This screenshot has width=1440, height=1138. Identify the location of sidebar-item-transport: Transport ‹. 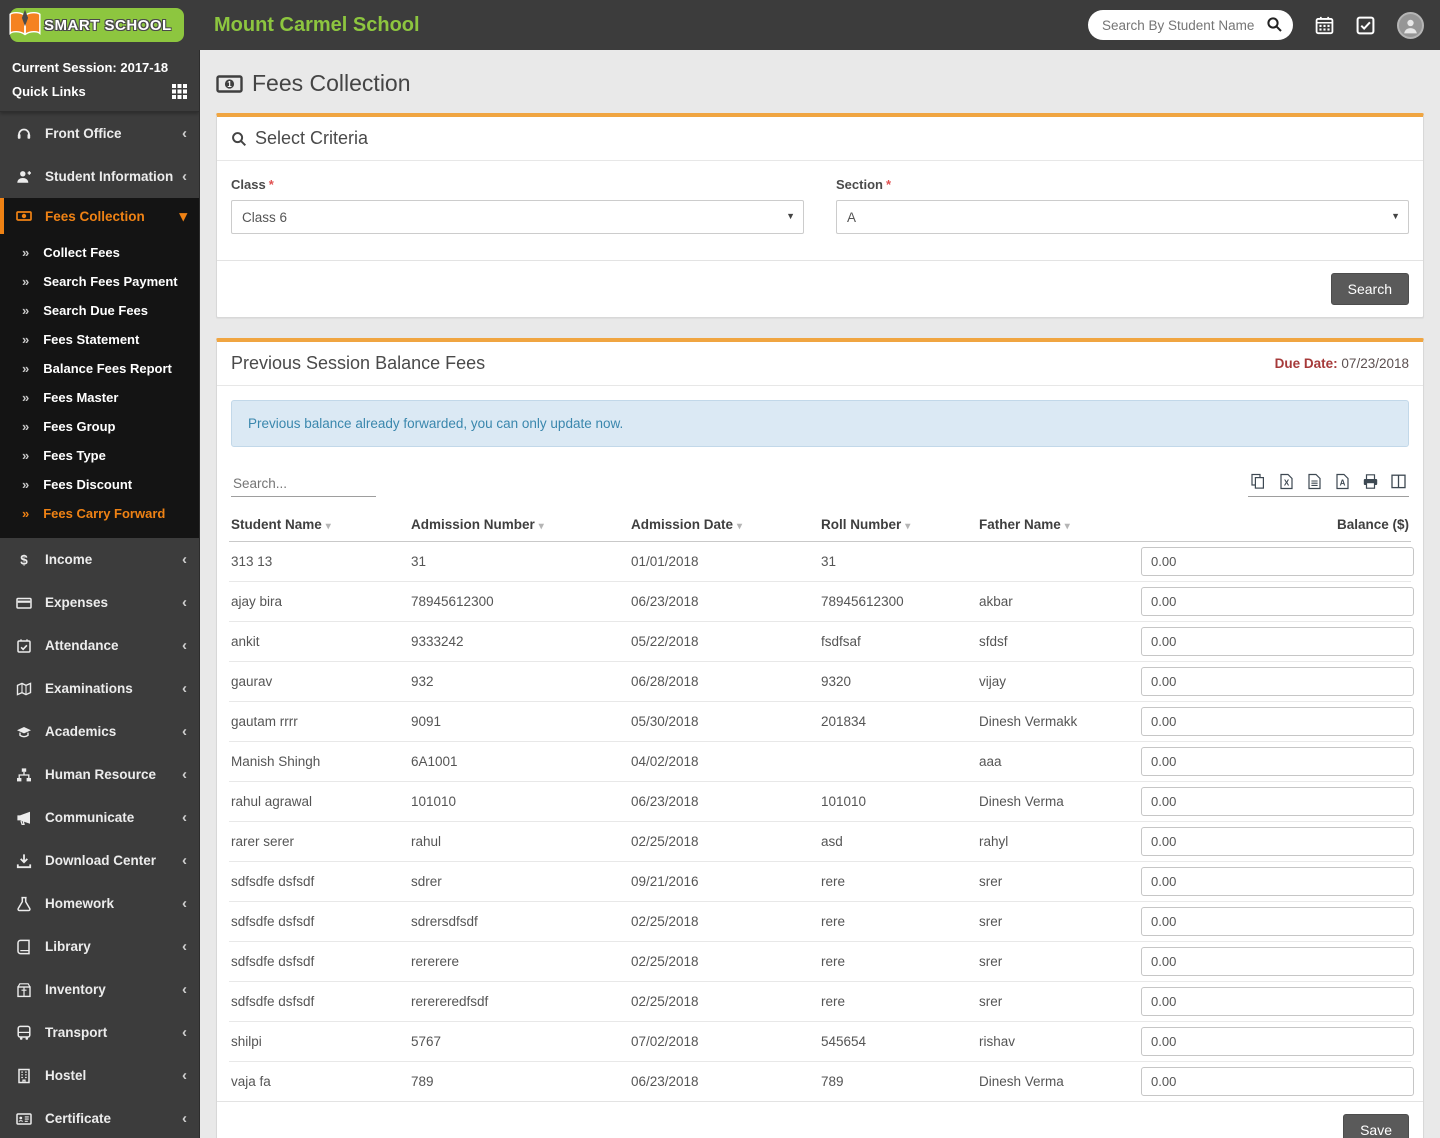
(99, 1032).